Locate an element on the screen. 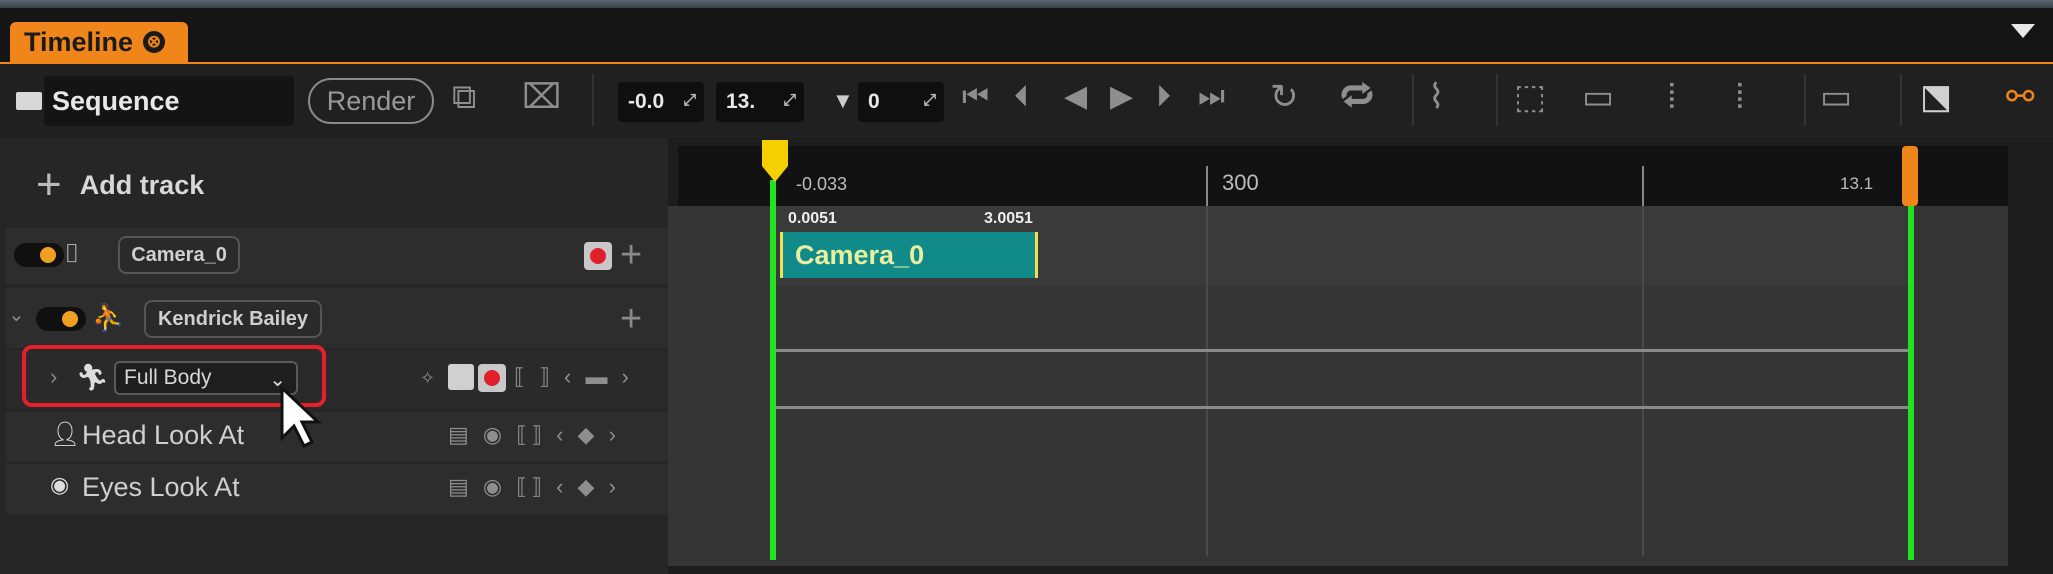  camera-clip-label: Camera_0 is located at coordinates (860, 254).